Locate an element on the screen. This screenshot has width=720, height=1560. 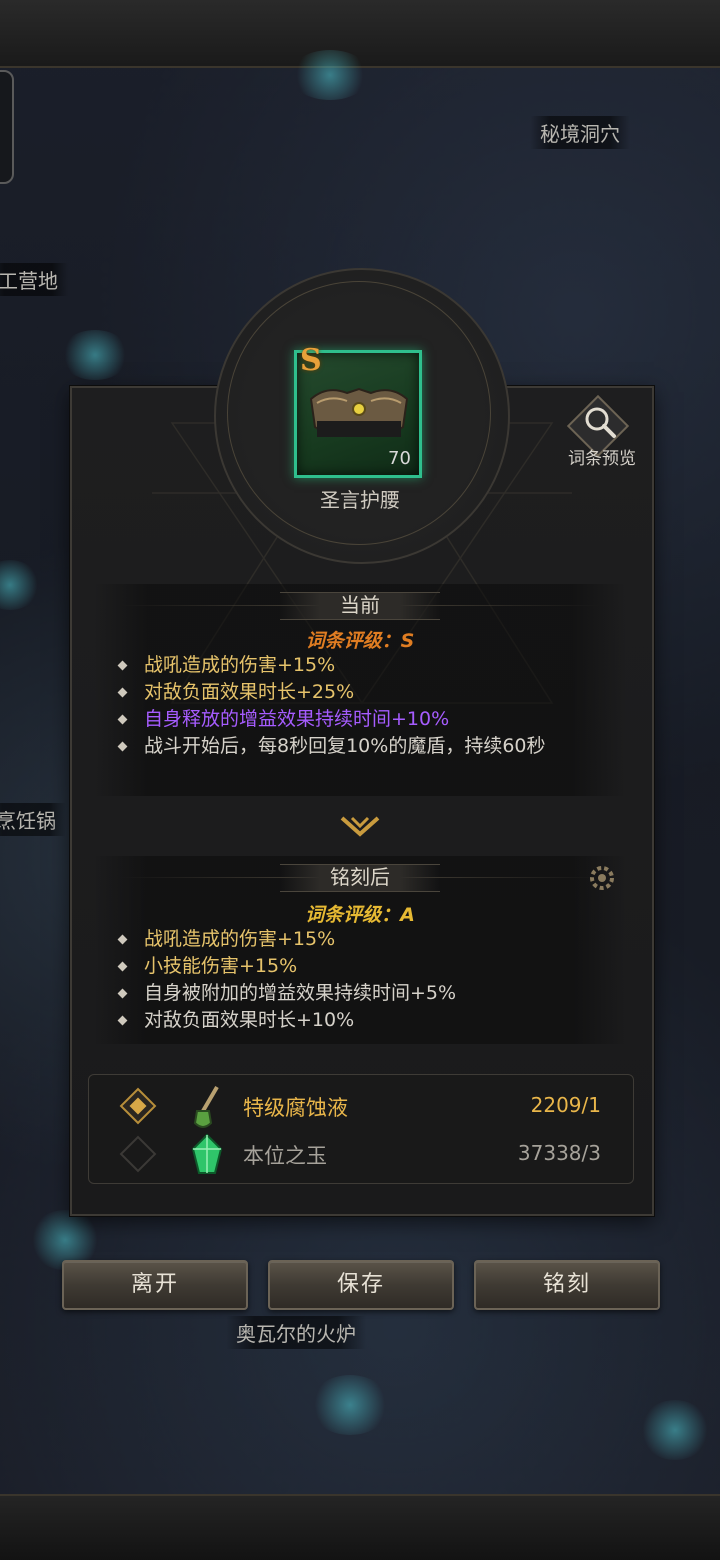
affix-item: 战斗开始后，每8秒回复10%的魔盾，持续60秒 is located at coordinates (366, 746).